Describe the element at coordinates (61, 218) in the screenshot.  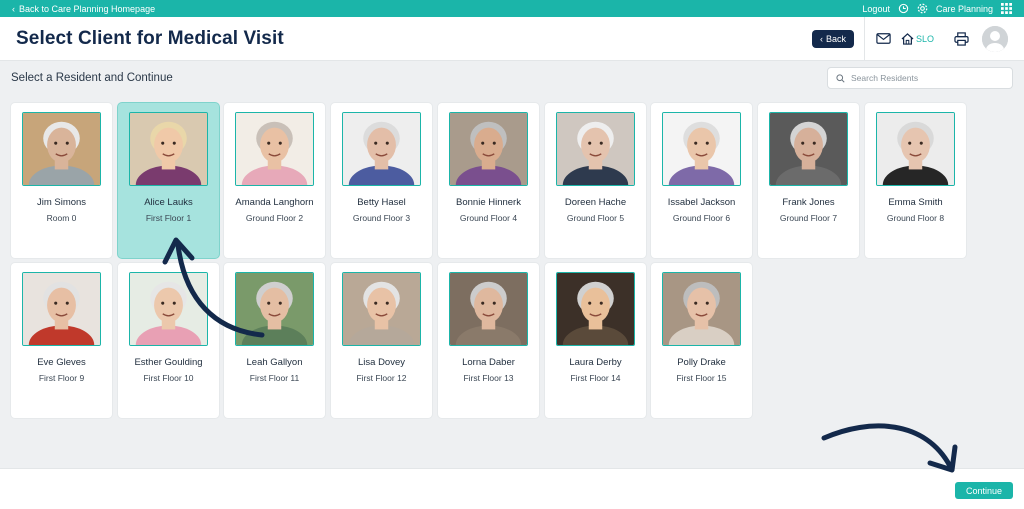
I see `resident-room: Room 0` at that location.